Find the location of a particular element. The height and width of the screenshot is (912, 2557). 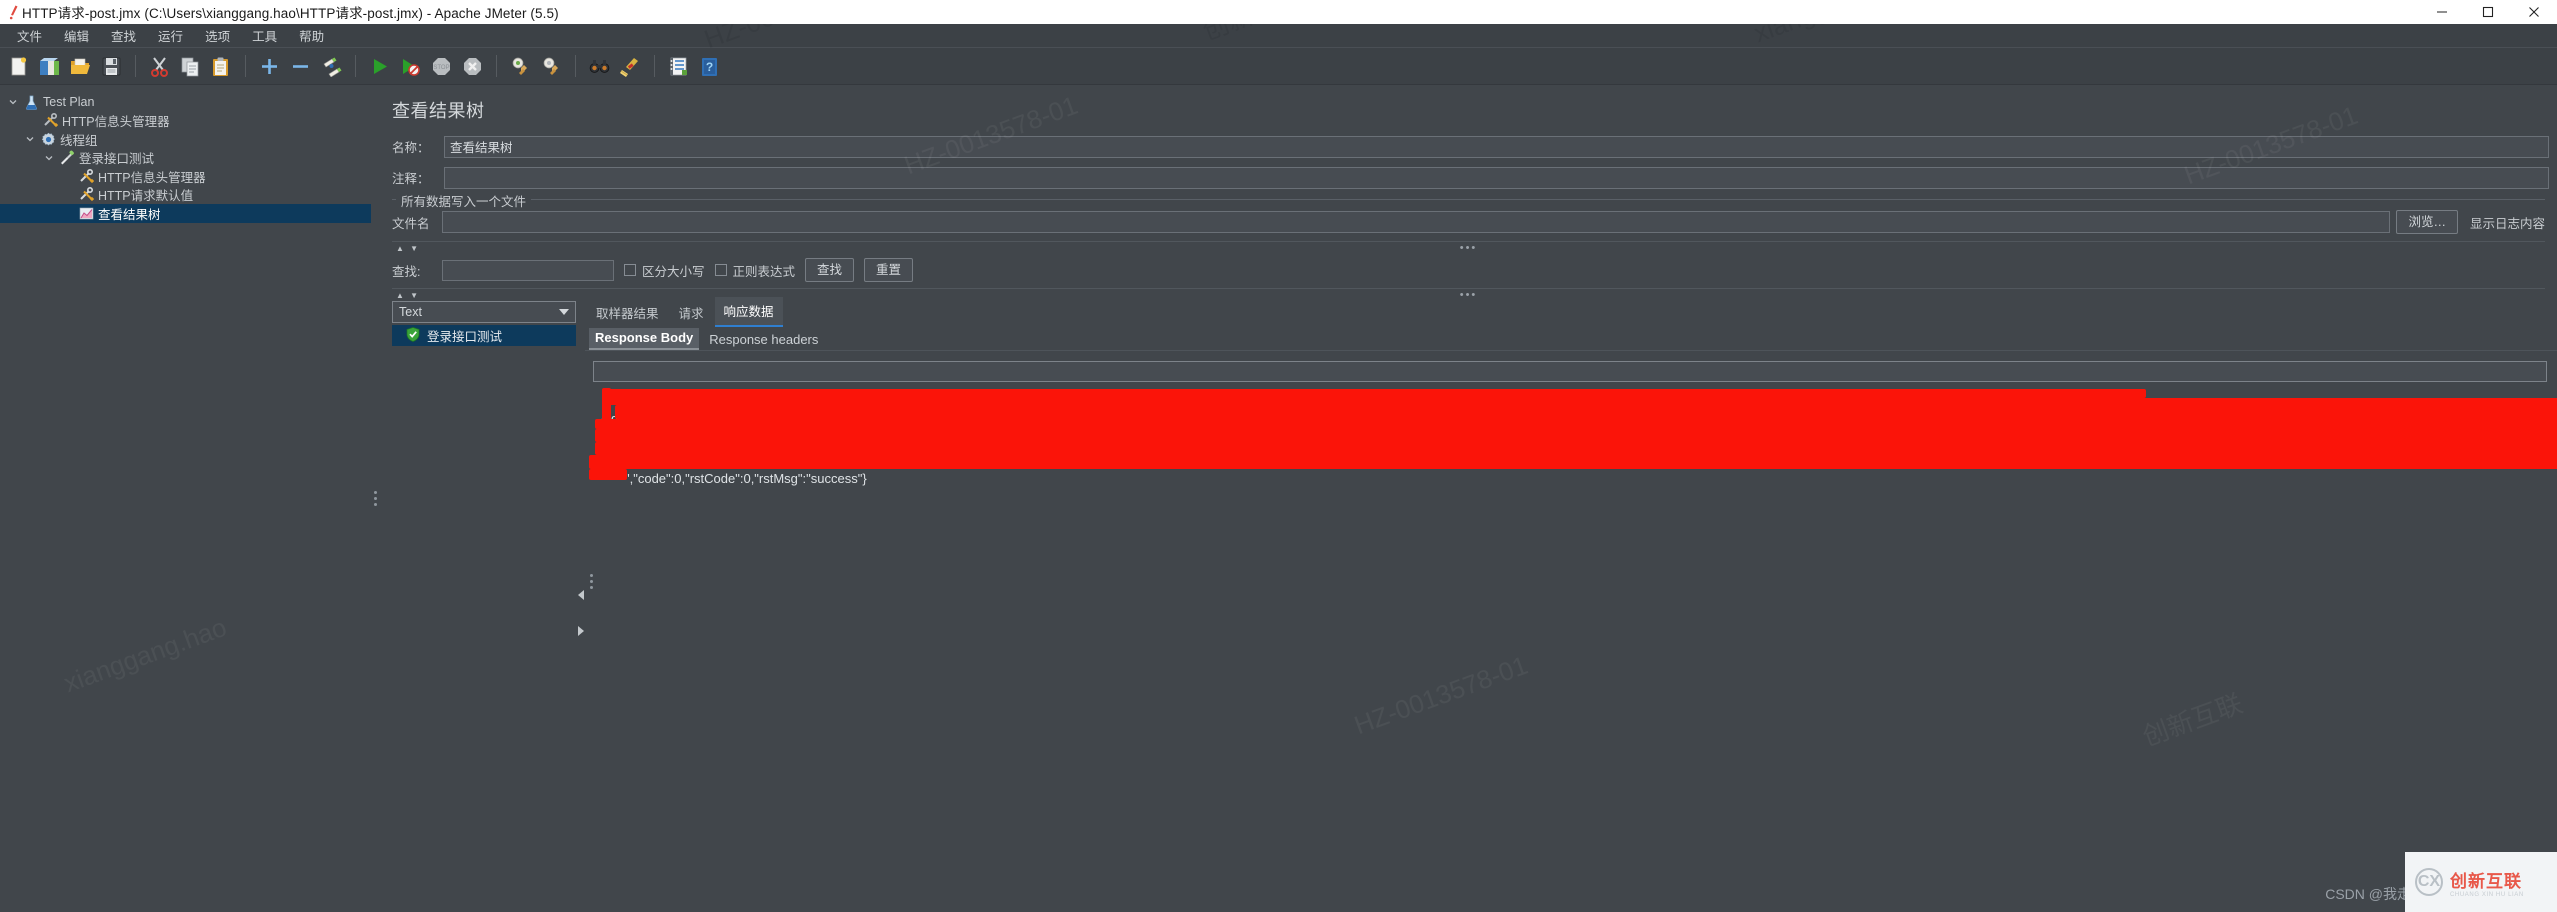

tree-node-view-results-tree: 查看结果树 is located at coordinates (185, 213).